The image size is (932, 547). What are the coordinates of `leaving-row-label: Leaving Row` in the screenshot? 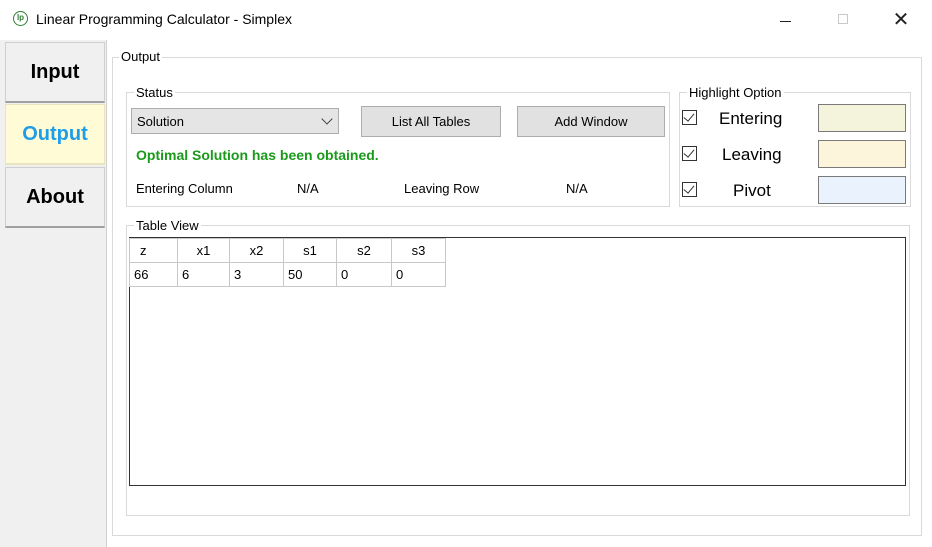 It's located at (442, 188).